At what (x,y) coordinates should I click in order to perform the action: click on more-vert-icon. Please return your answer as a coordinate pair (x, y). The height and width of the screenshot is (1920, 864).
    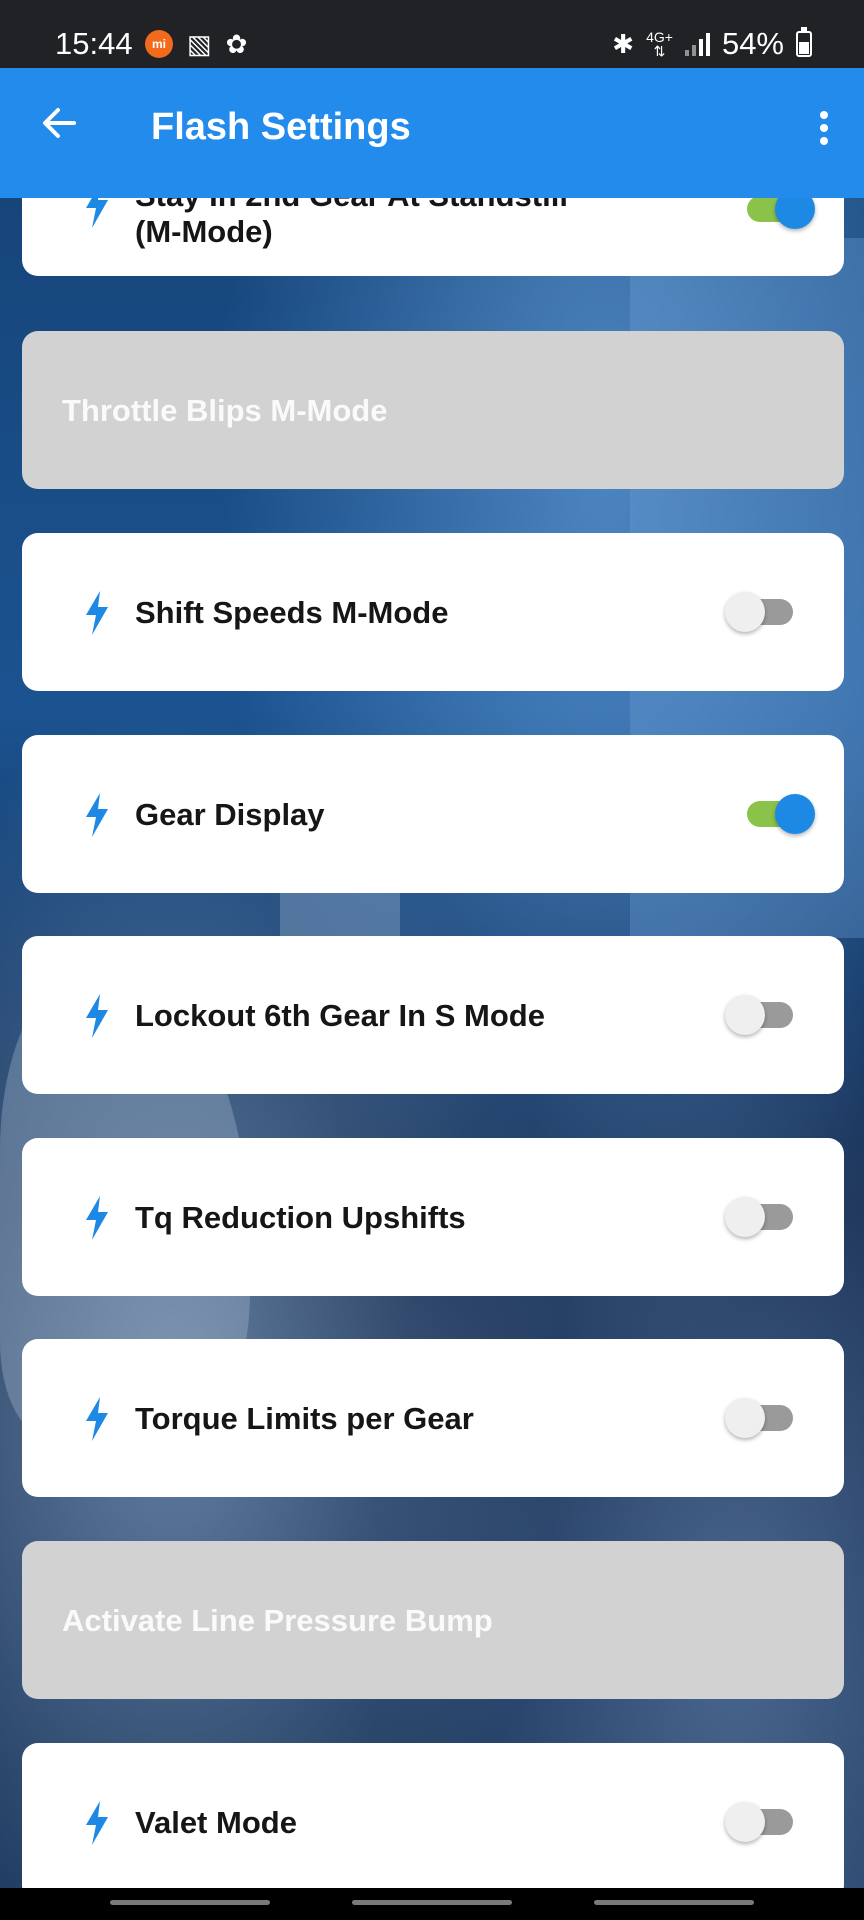
    Looking at the image, I should click on (824, 115).